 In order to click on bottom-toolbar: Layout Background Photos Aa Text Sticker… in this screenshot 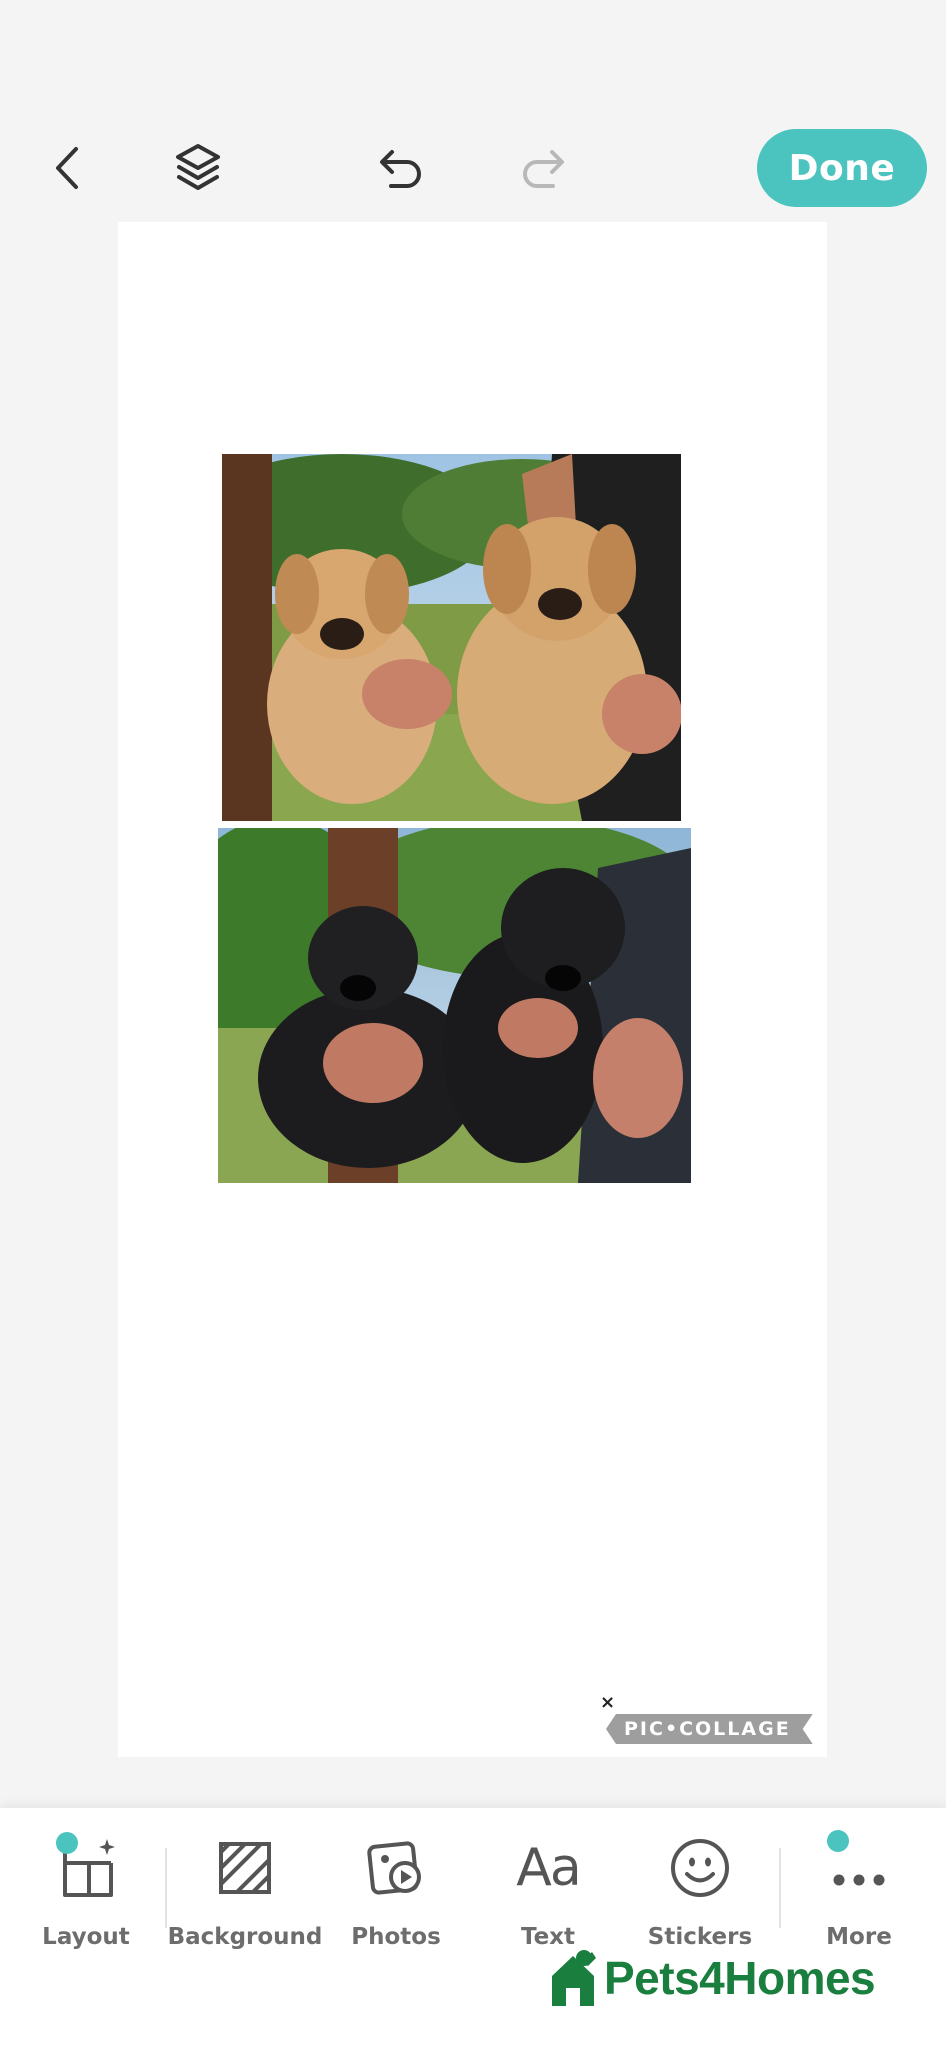, I will do `click(473, 1928)`.